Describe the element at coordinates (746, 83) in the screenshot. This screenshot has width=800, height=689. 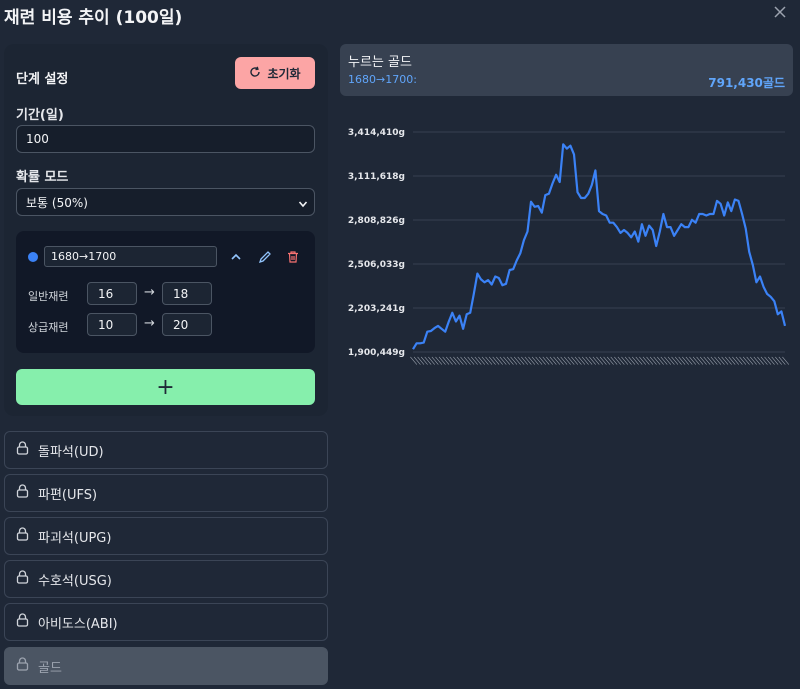
I see `gold-summary-total: 791,430골드` at that location.